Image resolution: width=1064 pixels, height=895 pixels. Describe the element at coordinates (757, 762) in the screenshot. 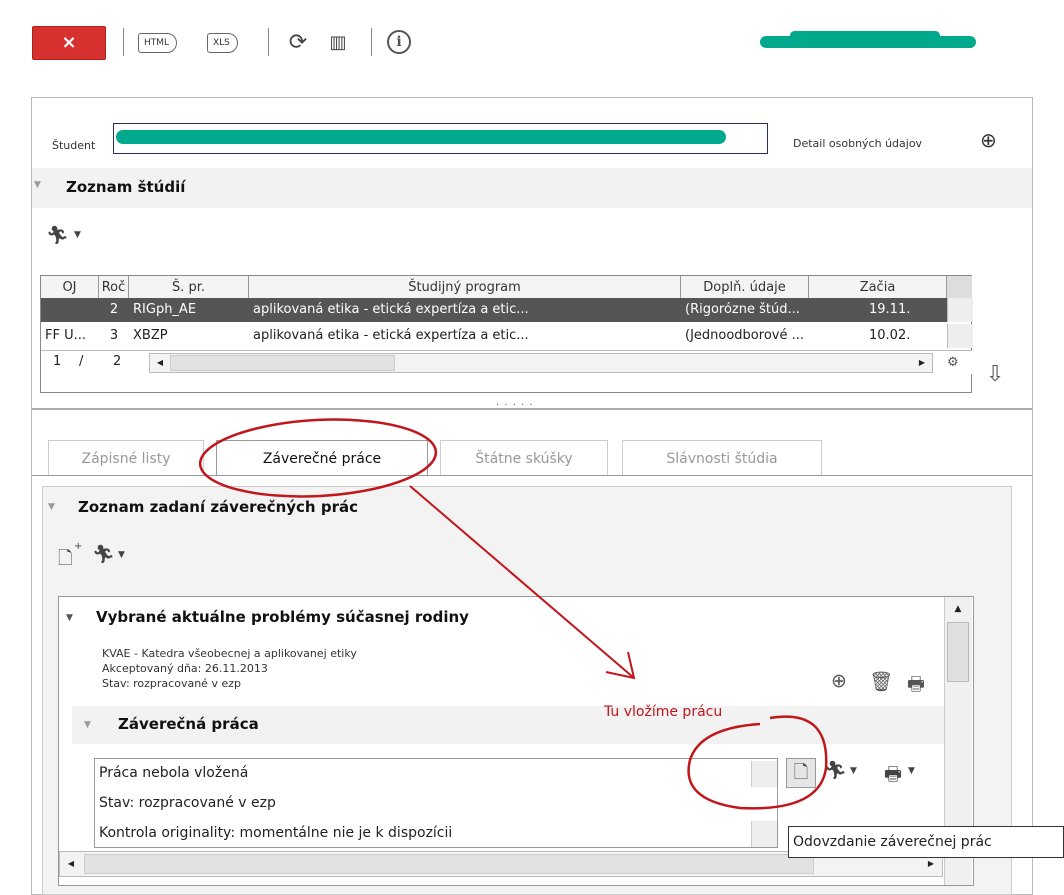

I see `annotation-circle-button` at that location.